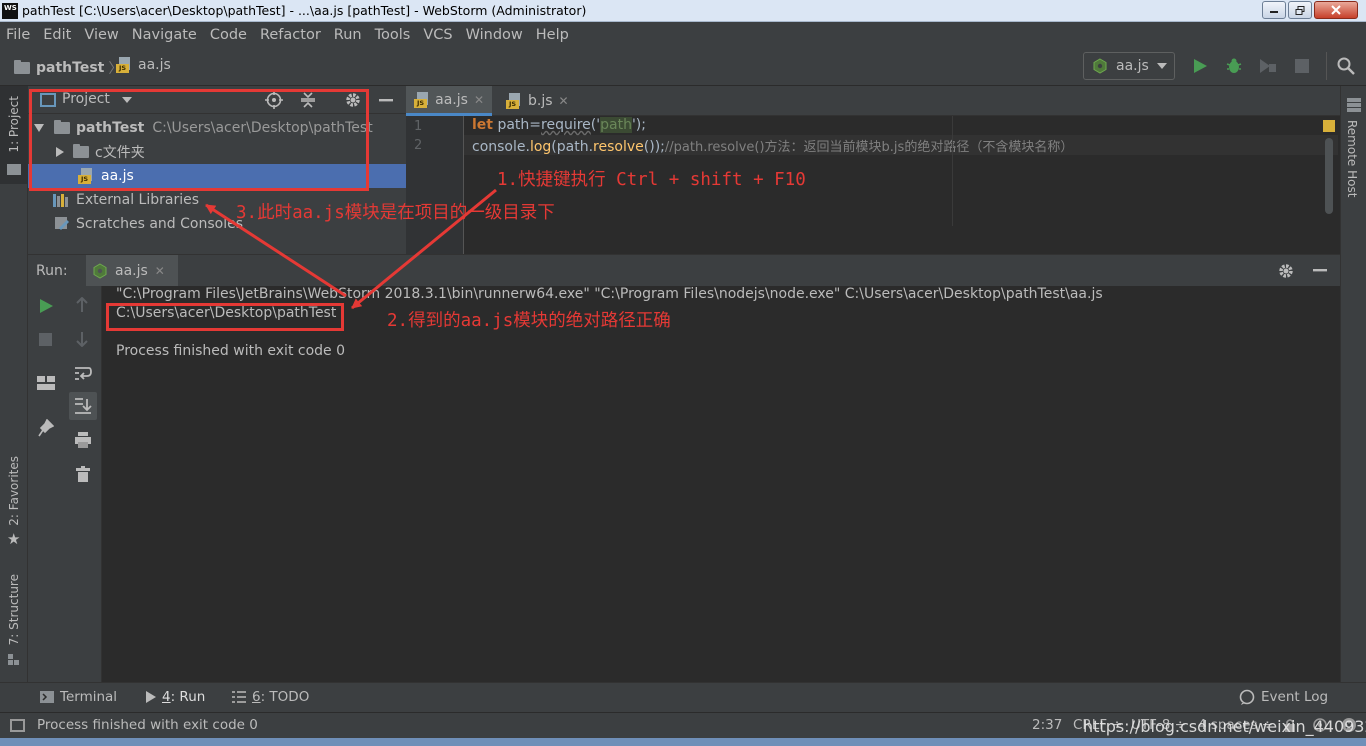  What do you see at coordinates (351, 249) in the screenshot?
I see `annotation-arrows` at bounding box center [351, 249].